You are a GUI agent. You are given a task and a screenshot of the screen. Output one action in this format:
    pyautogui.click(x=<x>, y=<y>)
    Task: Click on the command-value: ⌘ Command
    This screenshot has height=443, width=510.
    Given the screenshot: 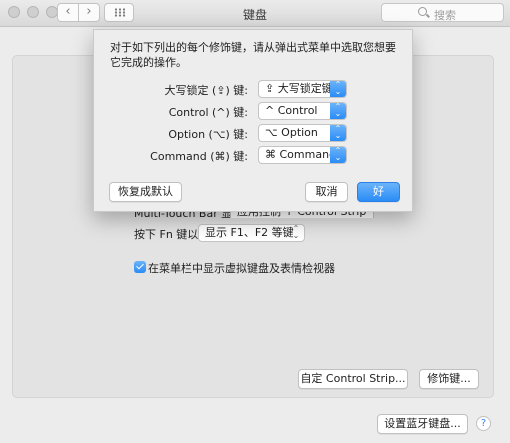 What is the action you would take?
    pyautogui.click(x=301, y=154)
    